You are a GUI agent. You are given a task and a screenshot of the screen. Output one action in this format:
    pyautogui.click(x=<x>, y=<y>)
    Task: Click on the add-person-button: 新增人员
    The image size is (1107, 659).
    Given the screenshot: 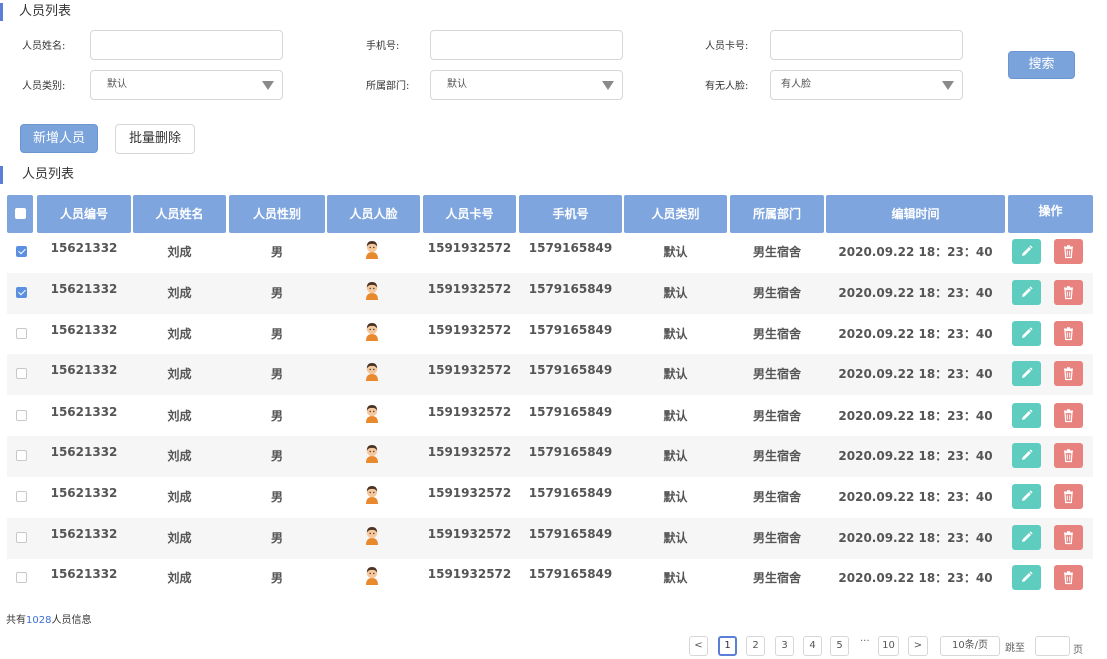 What is the action you would take?
    pyautogui.click(x=59, y=138)
    